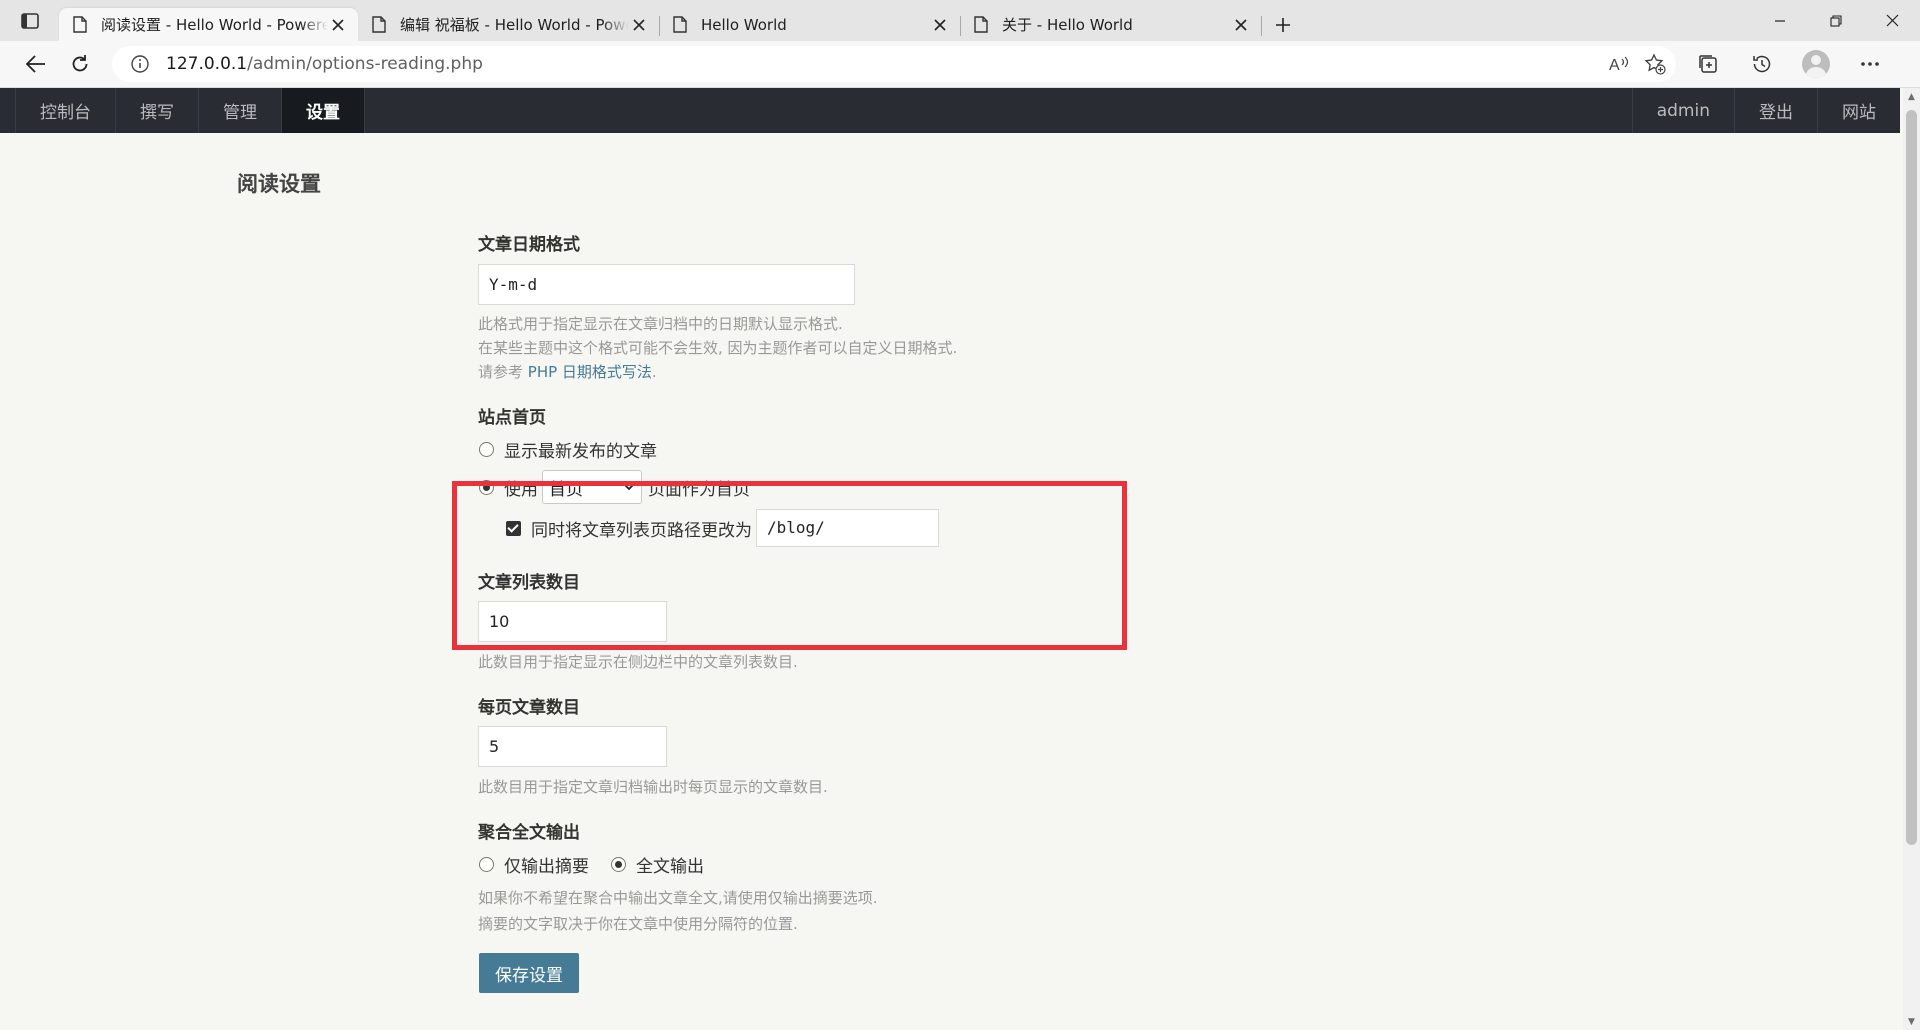  Describe the element at coordinates (592, 487) in the screenshot. I see `front-page-select: 首页` at that location.